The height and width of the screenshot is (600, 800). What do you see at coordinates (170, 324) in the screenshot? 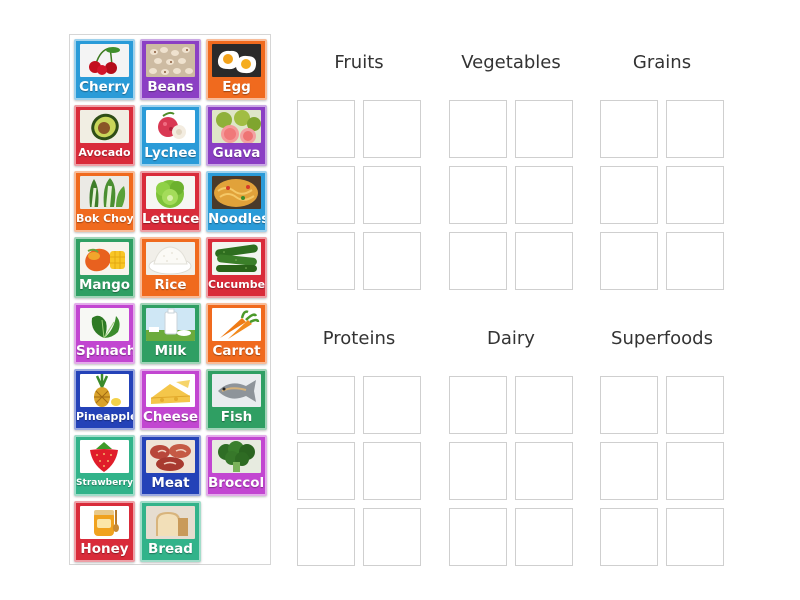
I see `milk-icon` at bounding box center [170, 324].